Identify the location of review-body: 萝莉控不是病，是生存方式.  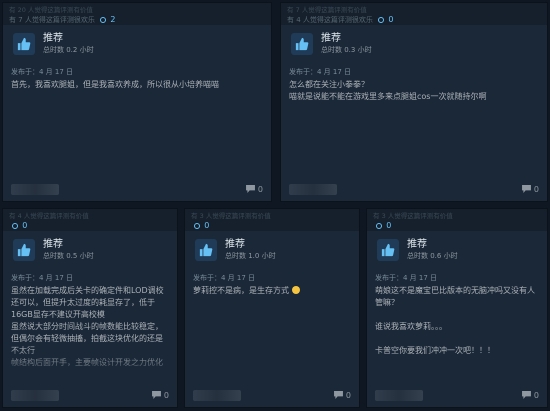
(272, 291).